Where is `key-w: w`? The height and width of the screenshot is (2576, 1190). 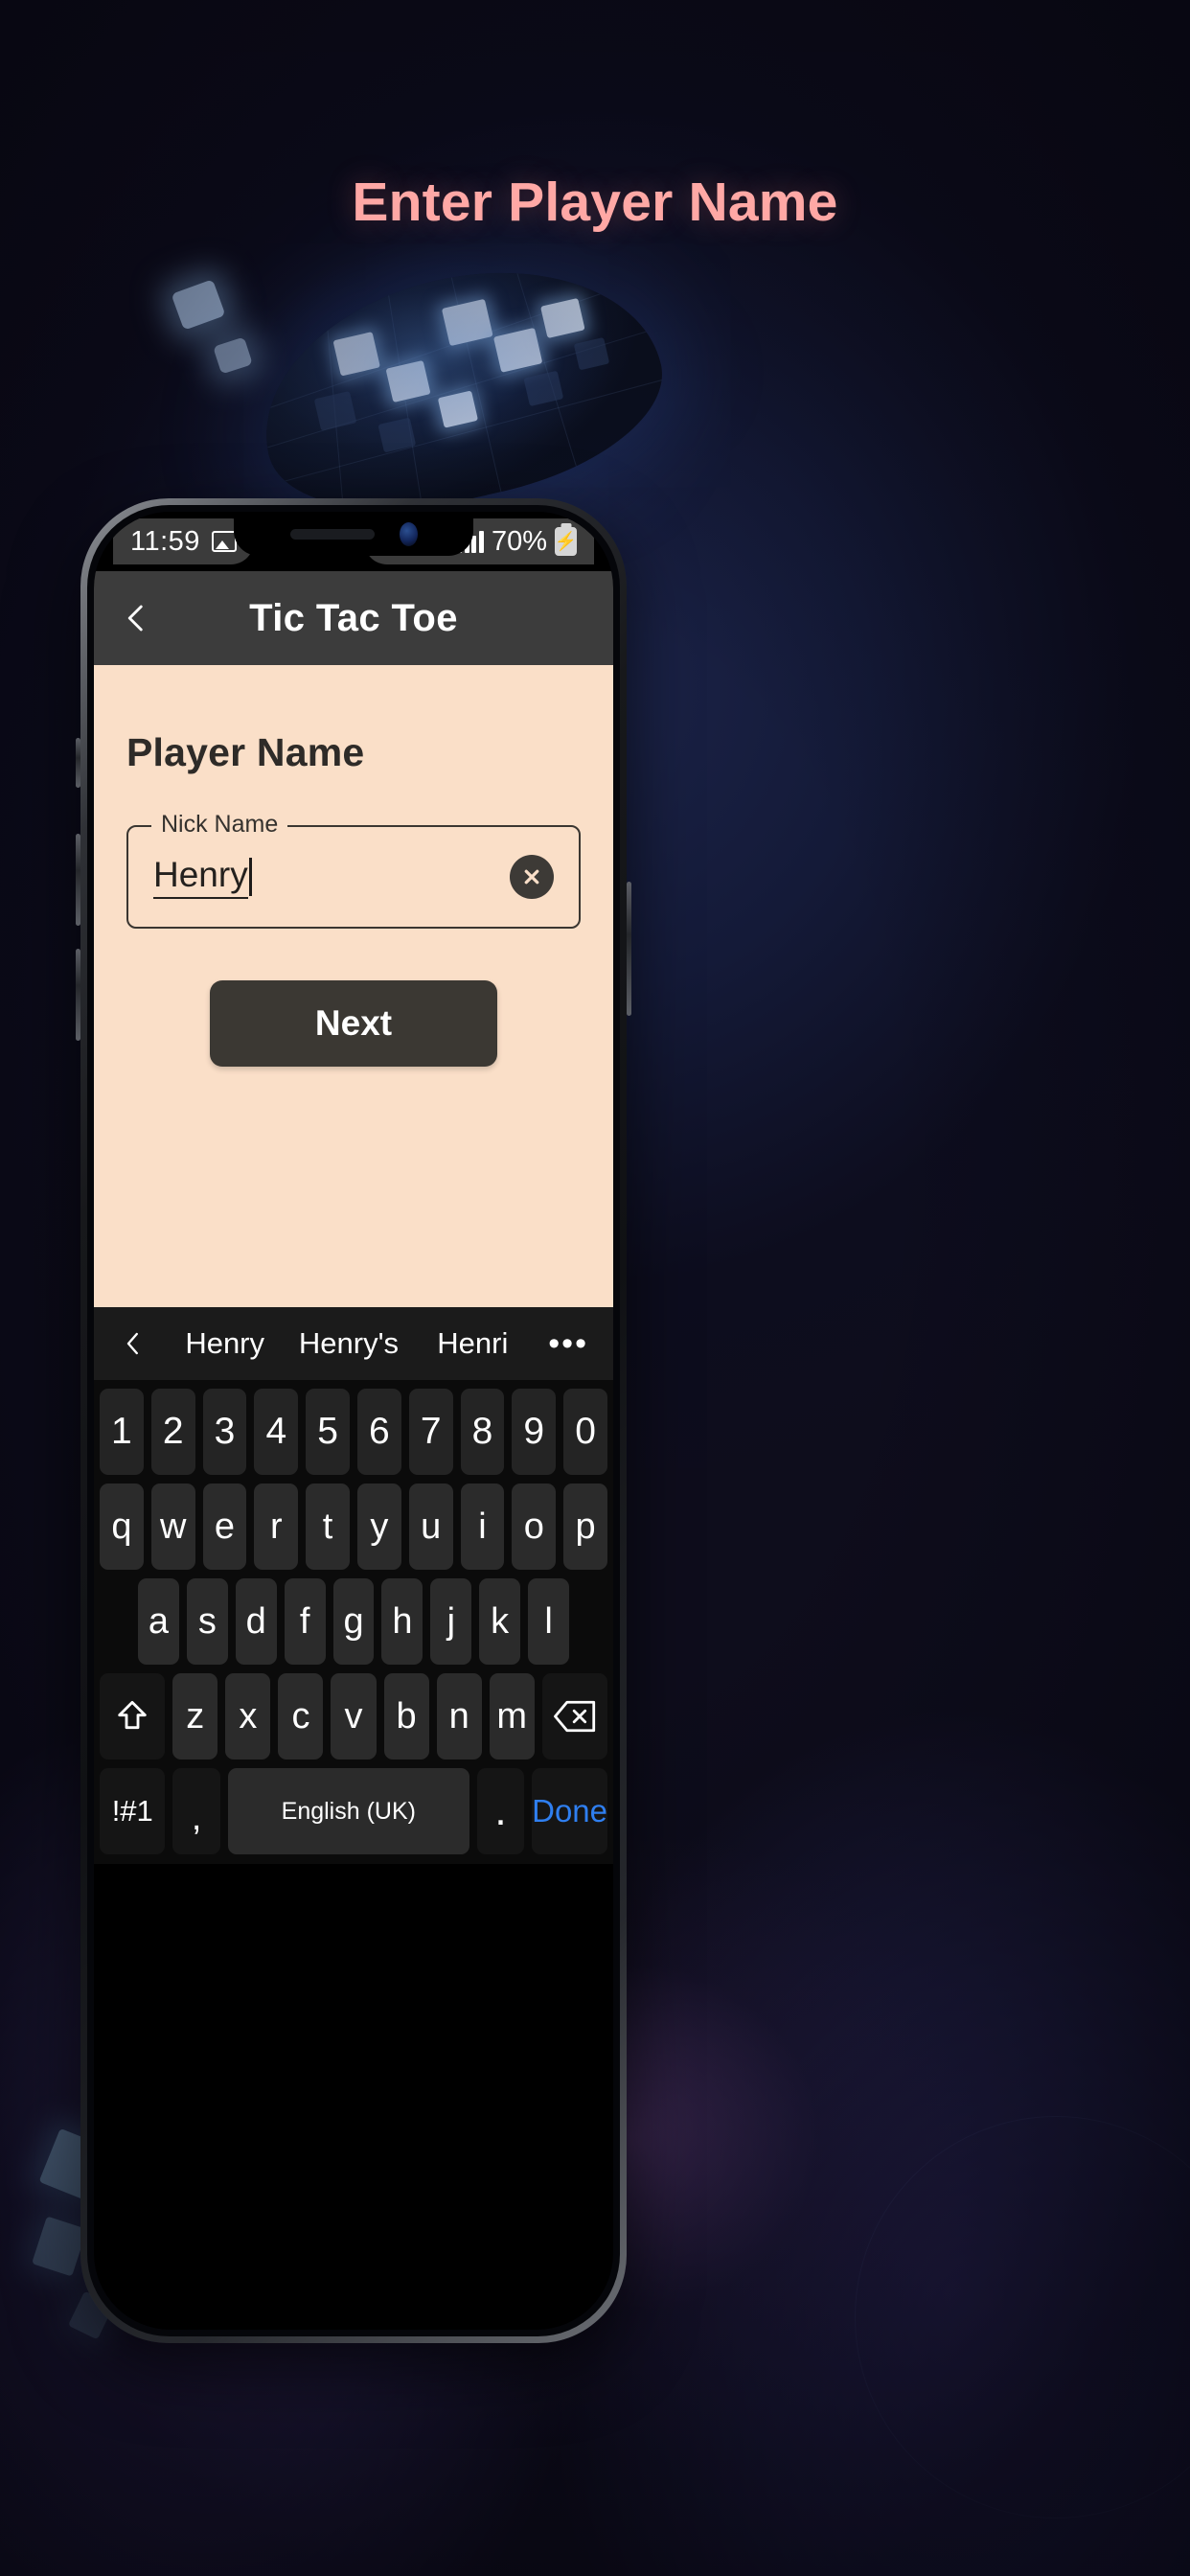
key-w: w is located at coordinates (172, 1527).